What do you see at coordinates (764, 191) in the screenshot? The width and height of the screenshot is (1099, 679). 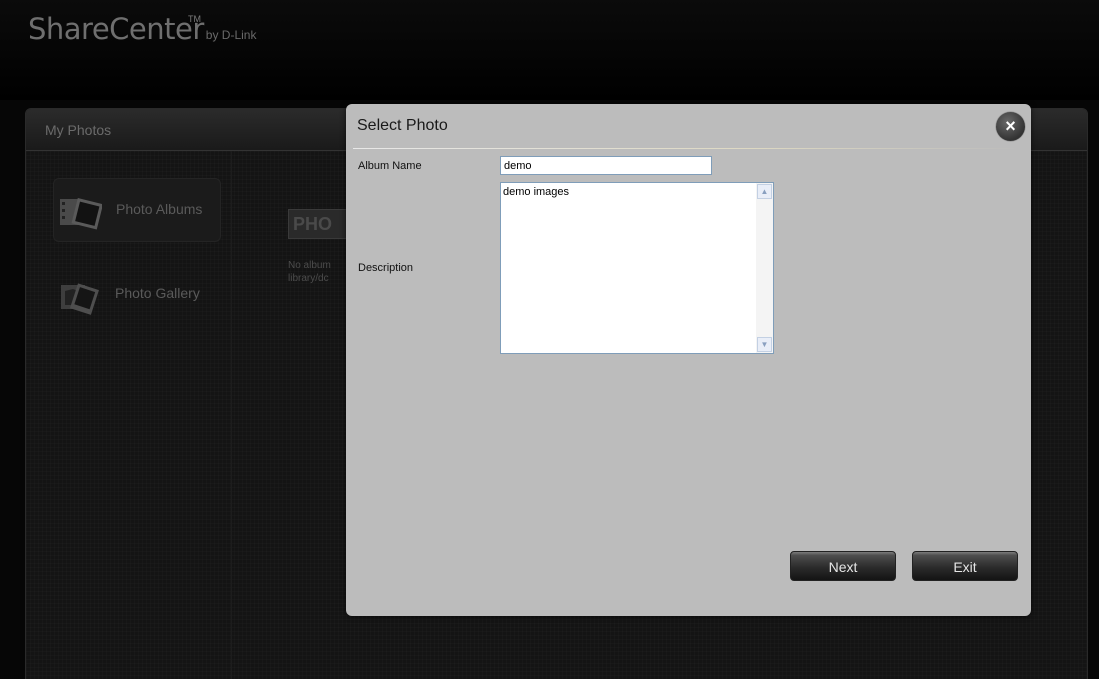 I see `scroll-up-icon: ▲` at bounding box center [764, 191].